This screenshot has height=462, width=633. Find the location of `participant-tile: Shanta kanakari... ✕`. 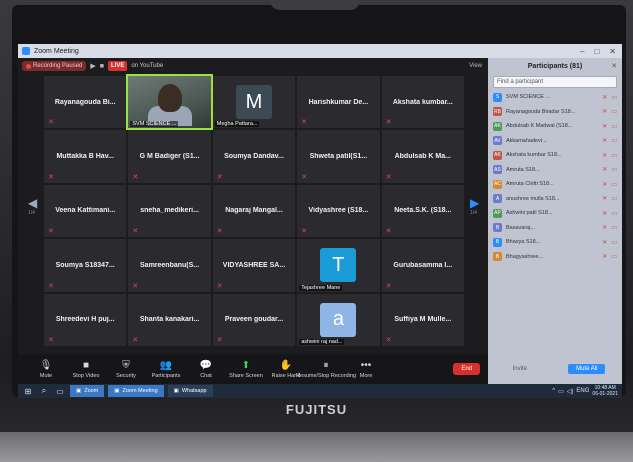

participant-tile: Shanta kanakari... ✕ is located at coordinates (169, 319).